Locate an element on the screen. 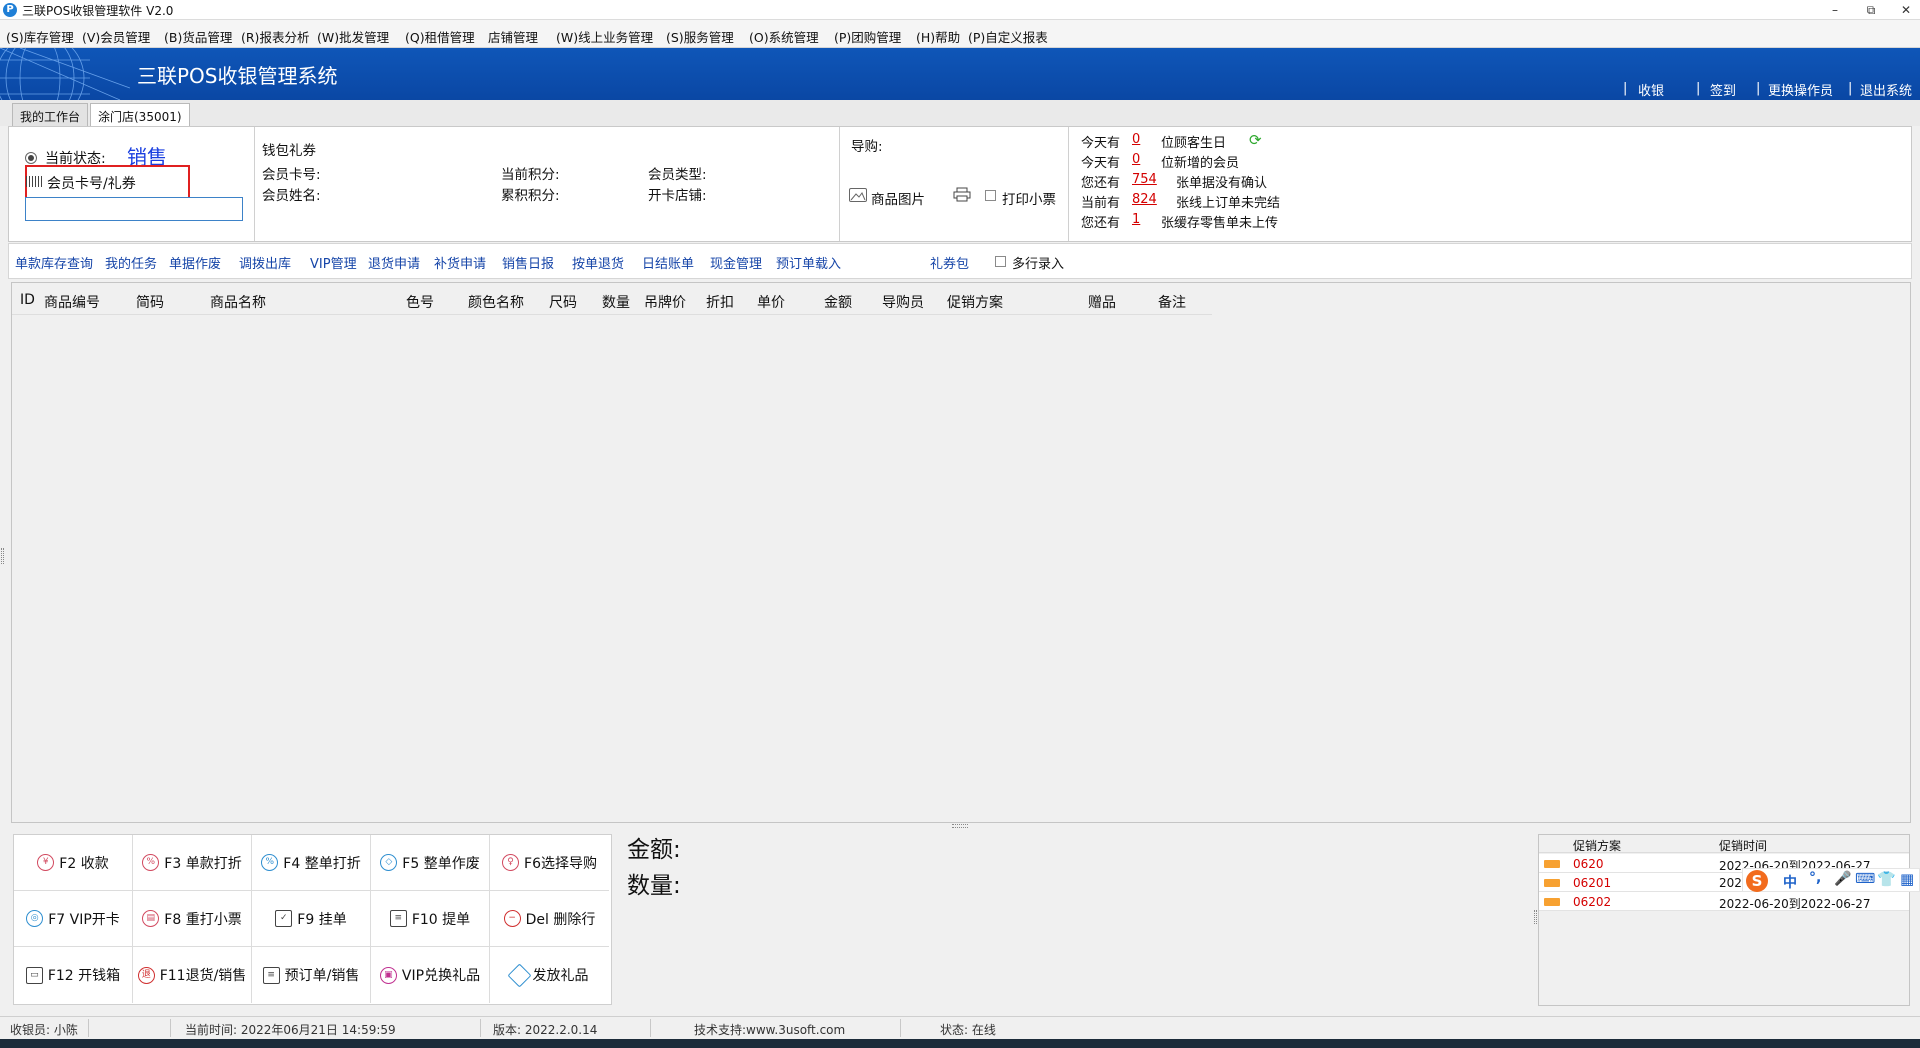 The image size is (1920, 1048). col-amount: 金额 is located at coordinates (838, 302).